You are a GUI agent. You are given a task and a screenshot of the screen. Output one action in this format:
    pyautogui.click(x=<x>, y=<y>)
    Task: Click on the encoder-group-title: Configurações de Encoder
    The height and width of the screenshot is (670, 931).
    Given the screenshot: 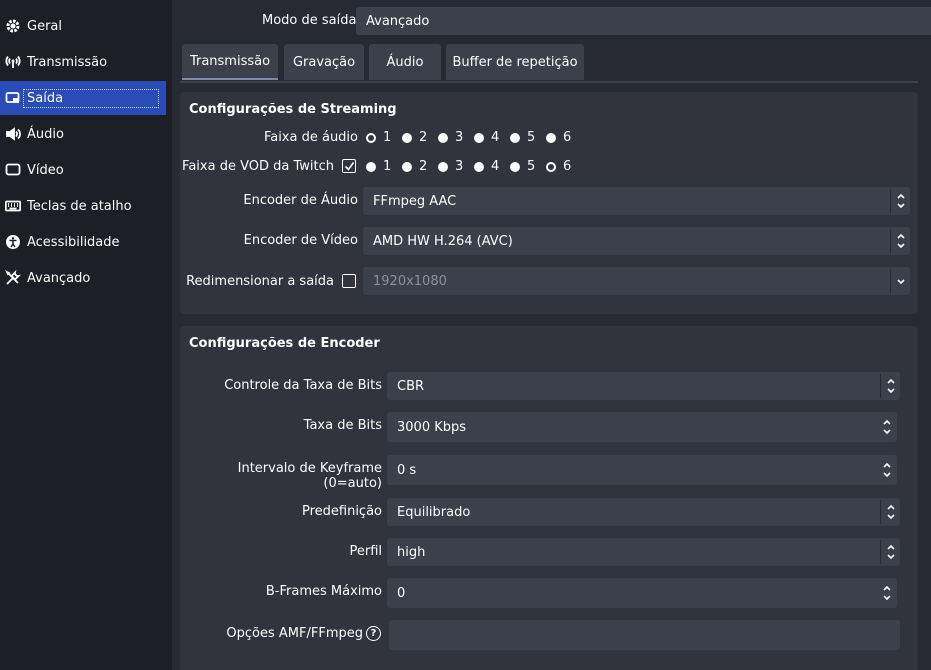 What is the action you would take?
    pyautogui.click(x=284, y=343)
    